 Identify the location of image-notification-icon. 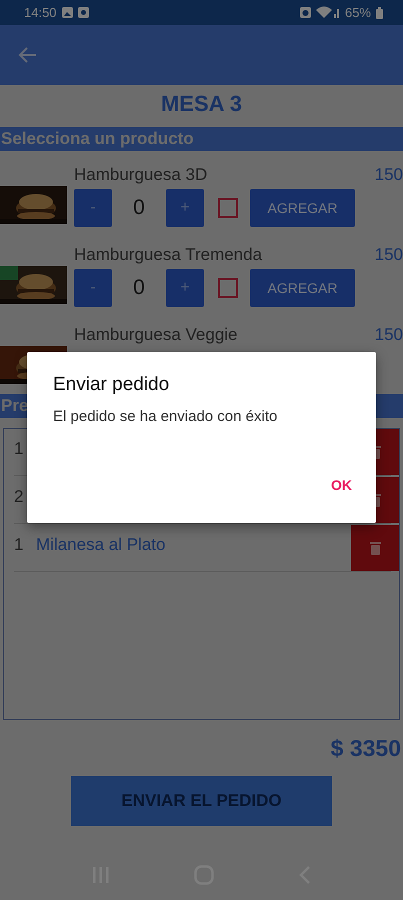
(67, 12).